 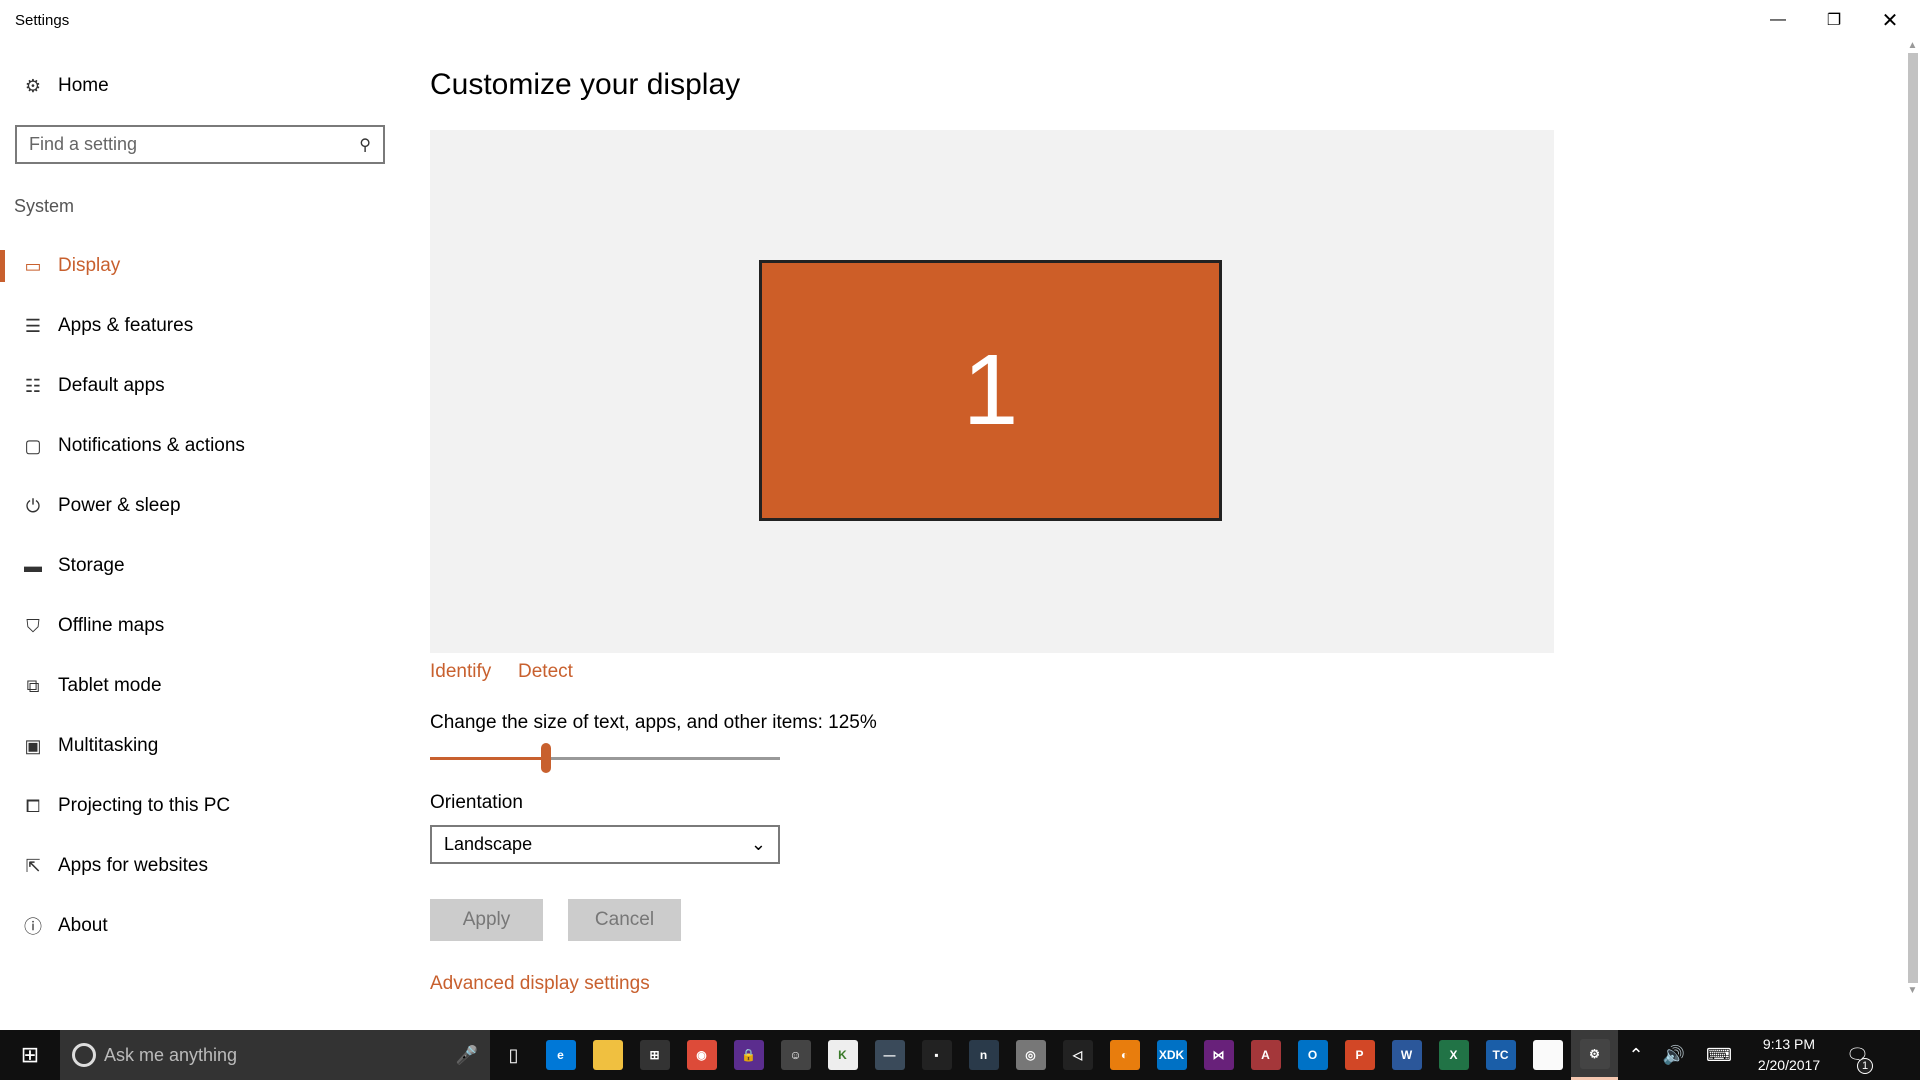 I want to click on settings-icon: ⚙, so click(x=1594, y=1053).